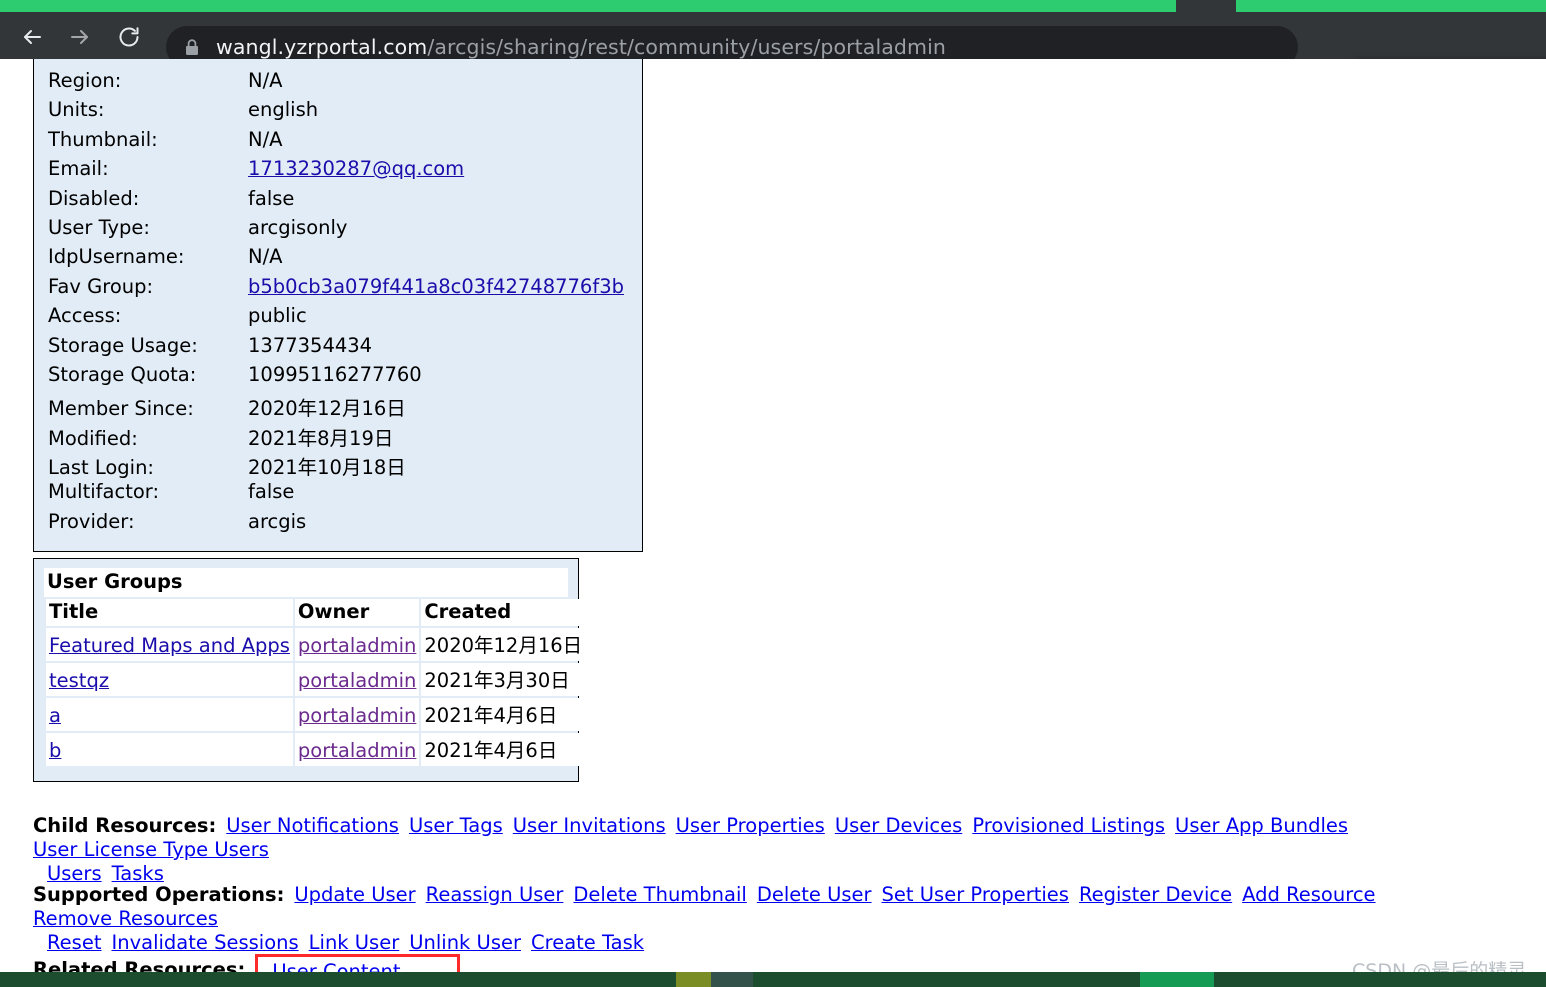  What do you see at coordinates (312, 825) in the screenshot?
I see `child-resource-link-user-notifications: User Notifications` at bounding box center [312, 825].